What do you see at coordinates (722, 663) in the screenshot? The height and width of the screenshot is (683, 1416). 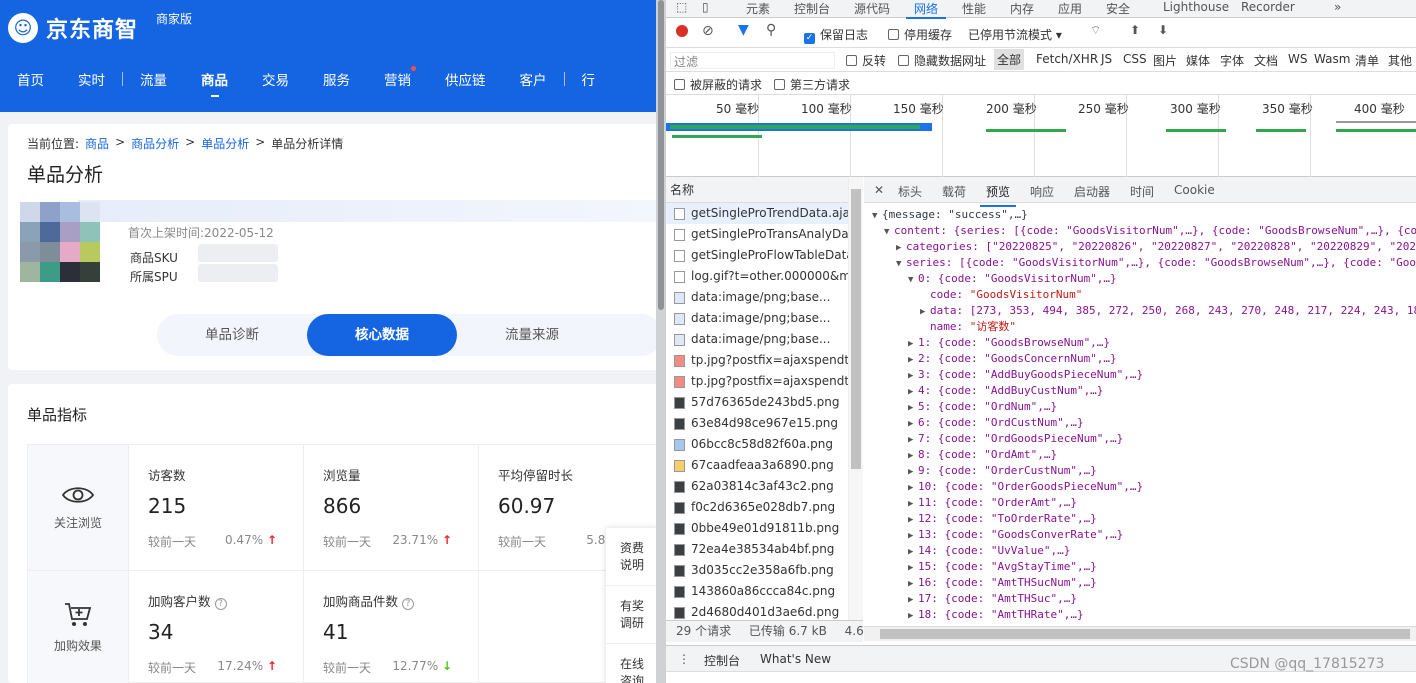 I see `drawer-tab-console: 控制台` at bounding box center [722, 663].